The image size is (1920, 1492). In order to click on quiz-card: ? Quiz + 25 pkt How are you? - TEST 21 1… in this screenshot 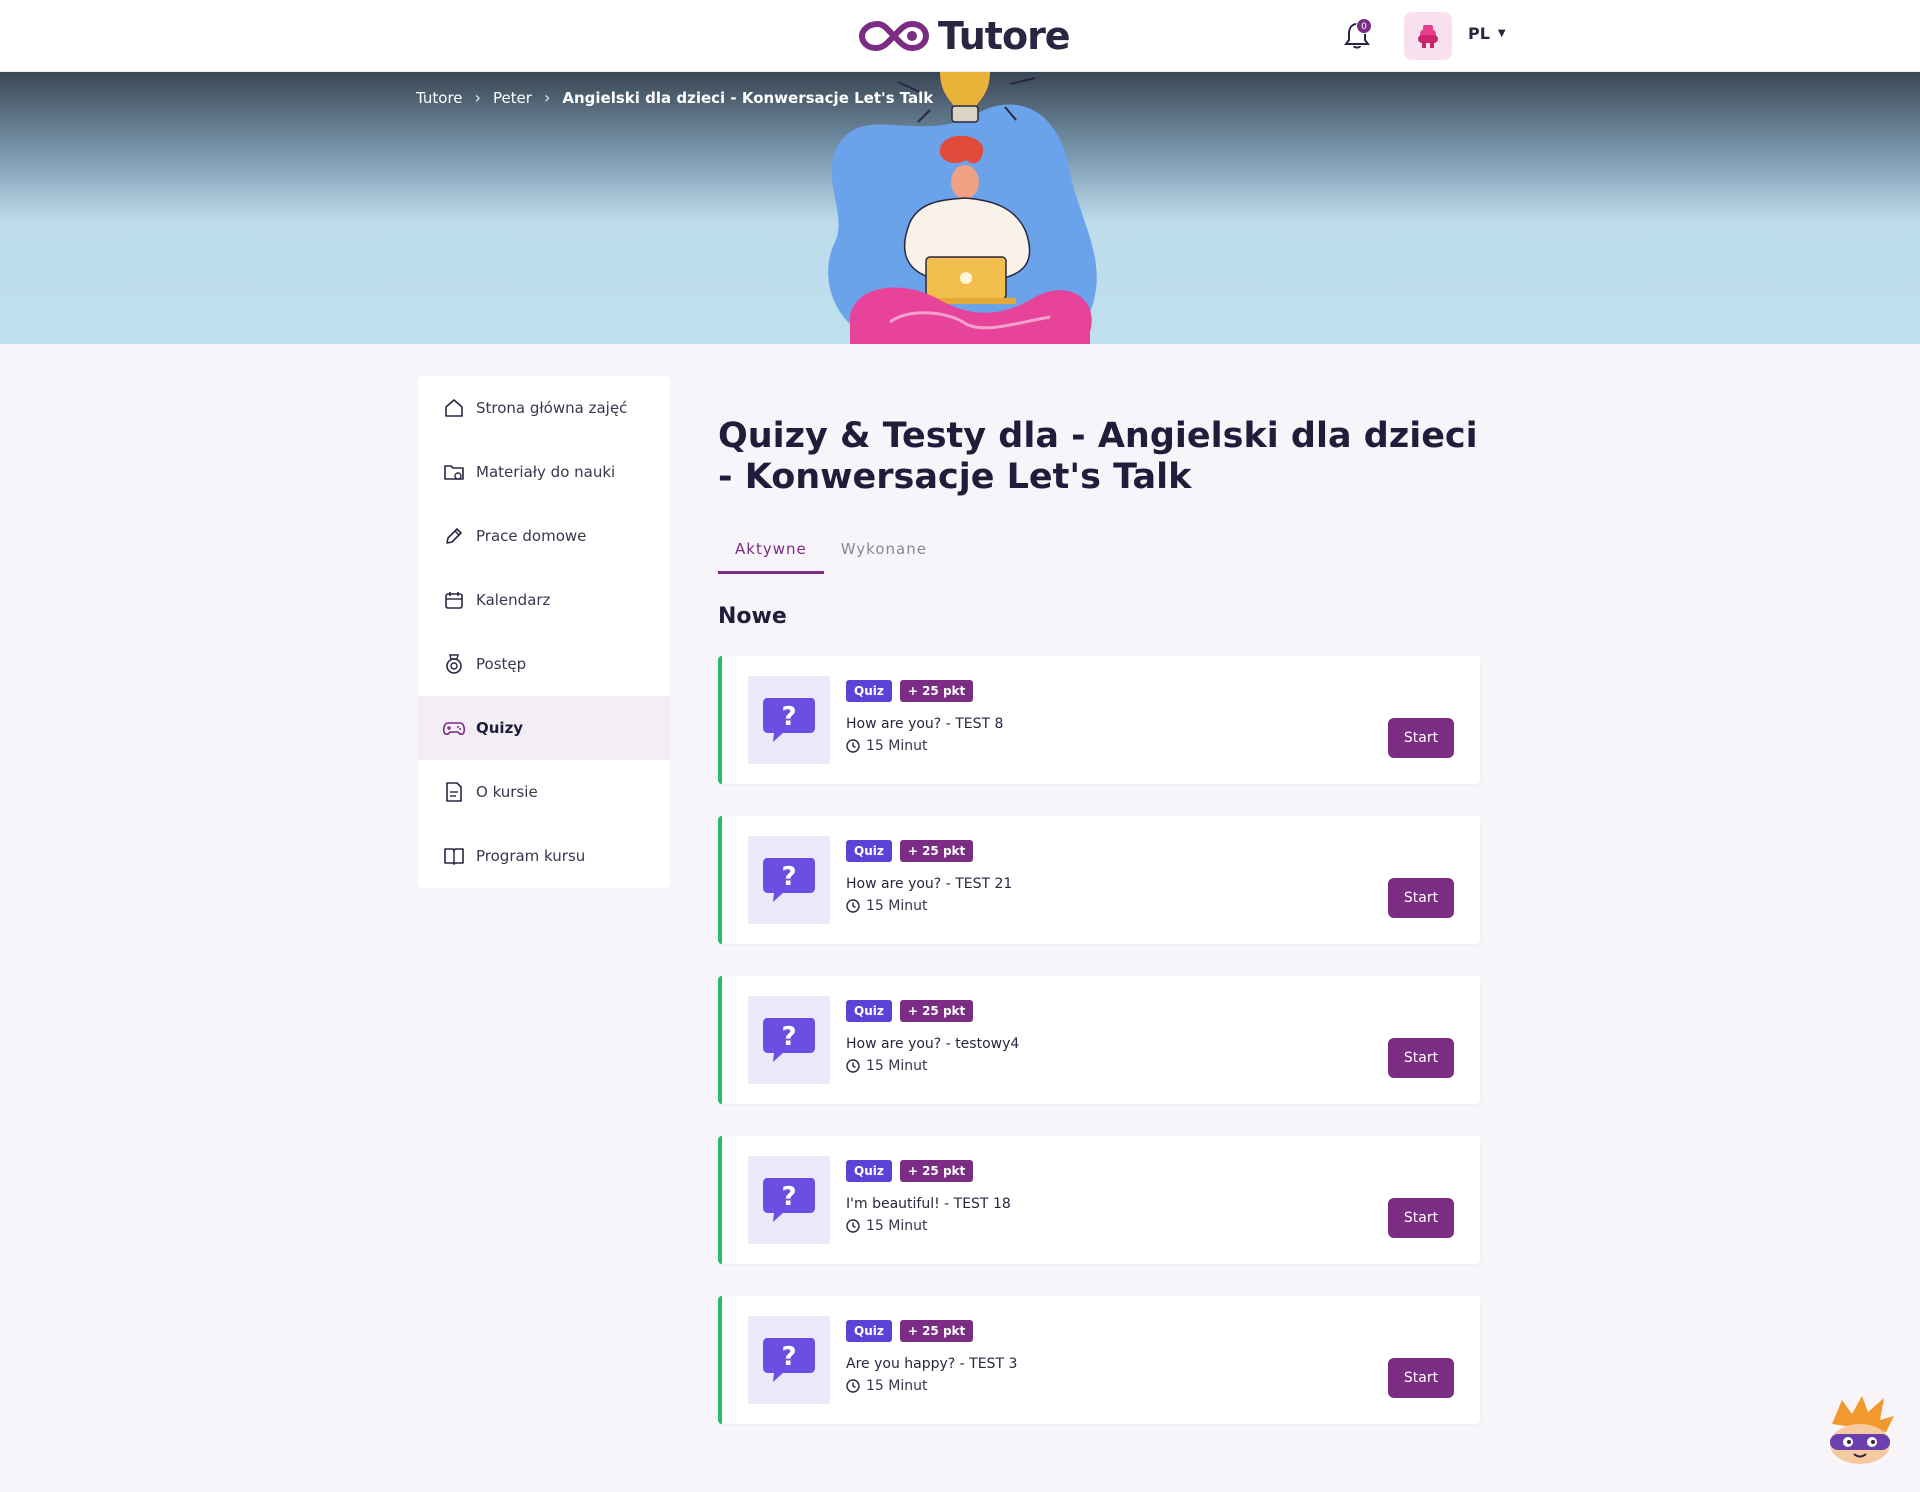, I will do `click(1099, 880)`.